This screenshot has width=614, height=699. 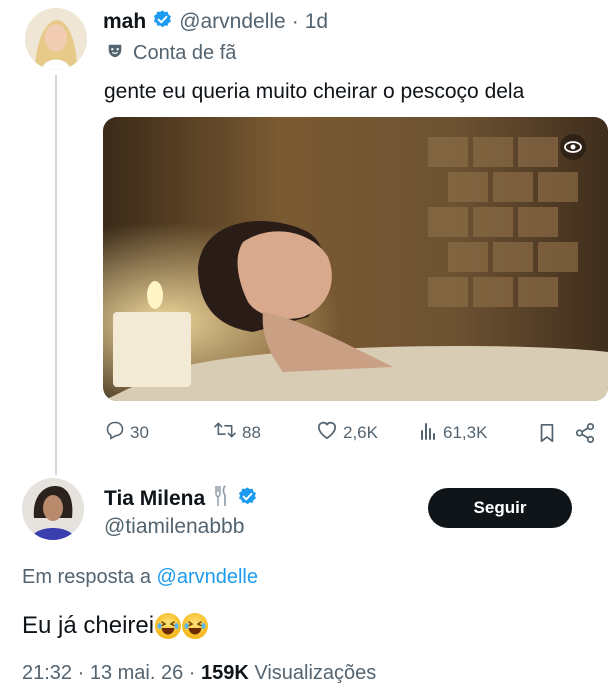 What do you see at coordinates (115, 53) in the screenshot?
I see `theater-masks-icon` at bounding box center [115, 53].